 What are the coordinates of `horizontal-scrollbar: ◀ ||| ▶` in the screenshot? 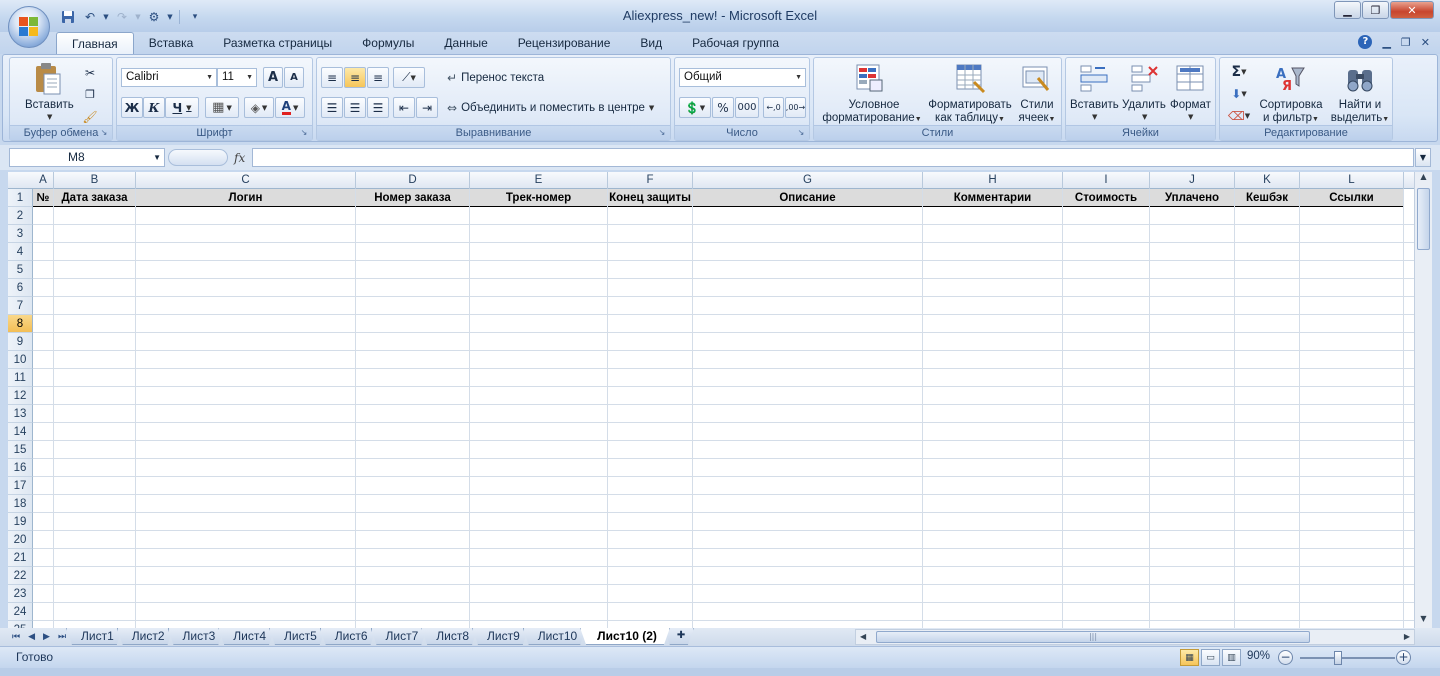 It's located at (1135, 637).